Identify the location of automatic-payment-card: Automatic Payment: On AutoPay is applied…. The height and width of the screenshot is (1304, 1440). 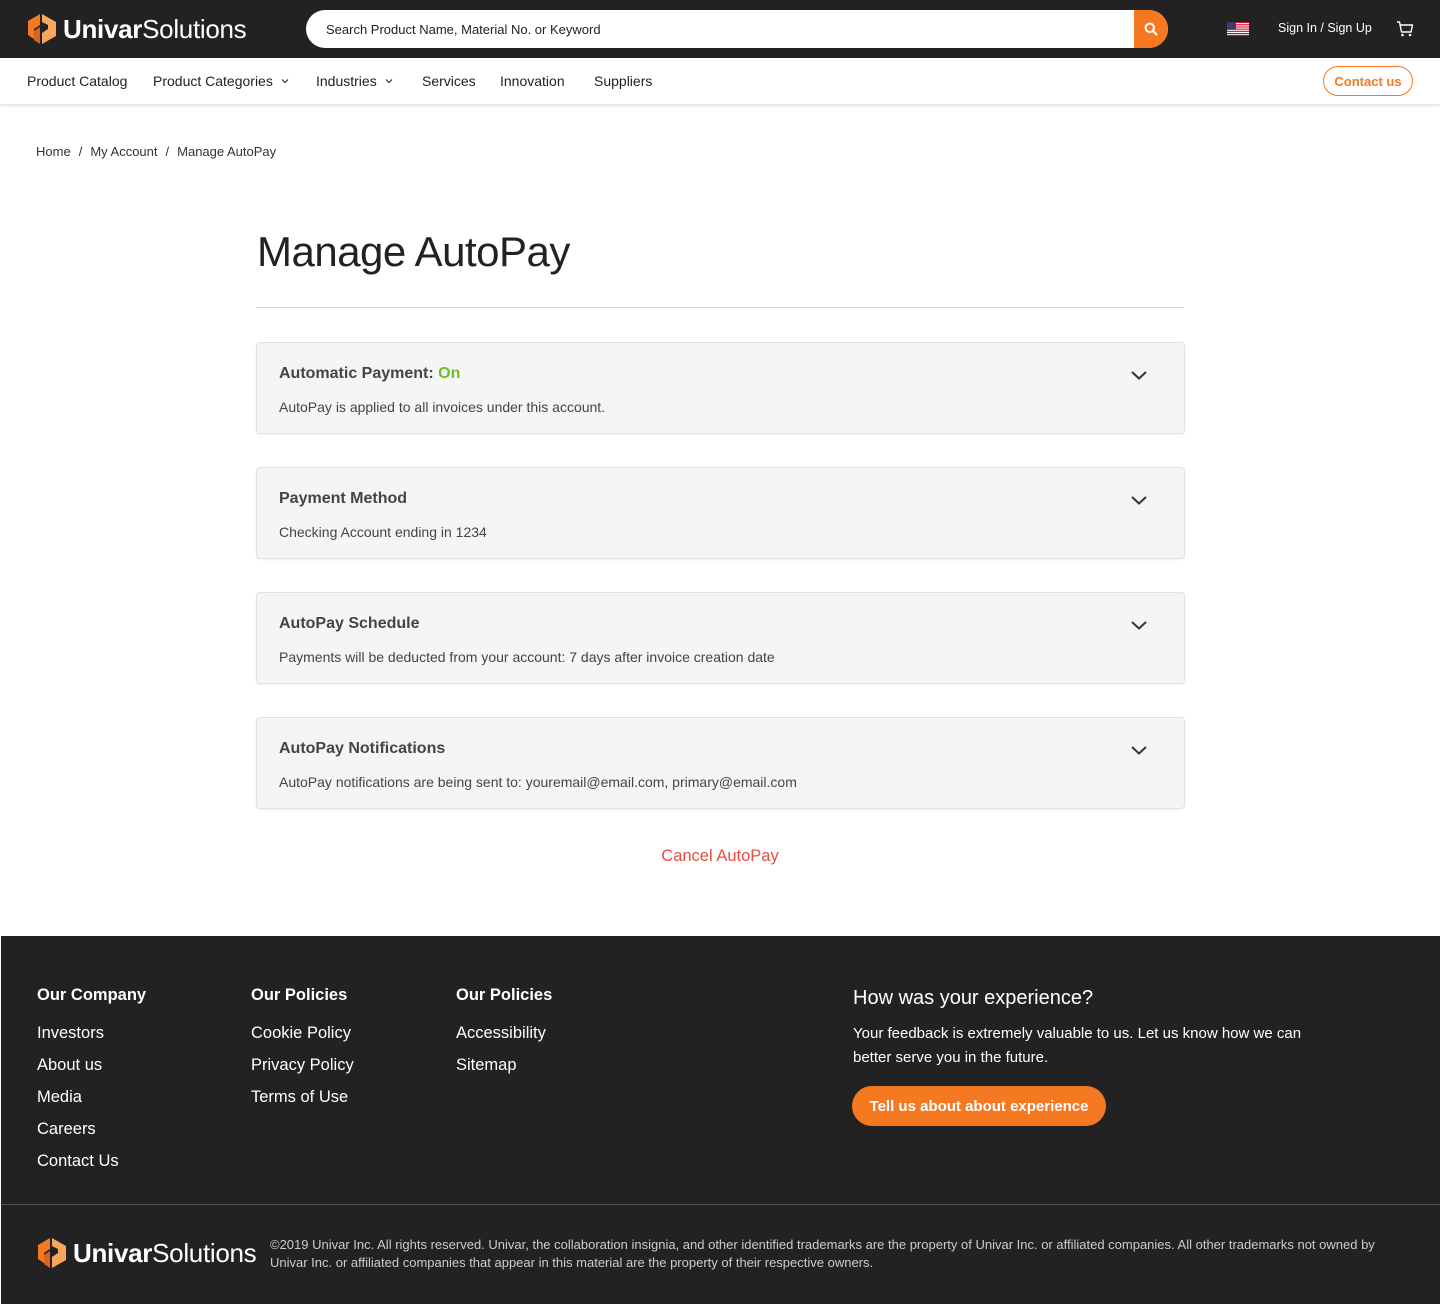
(720, 388).